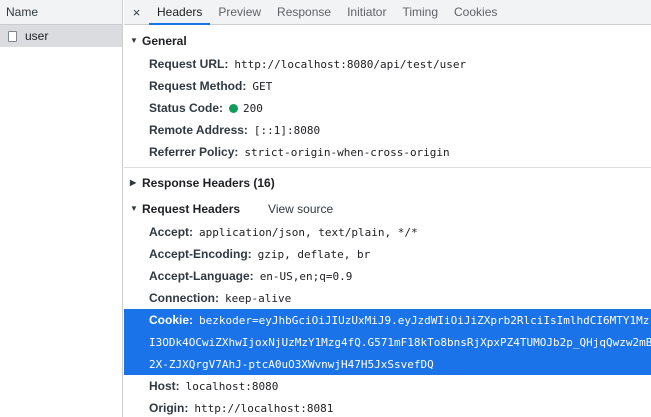  I want to click on header-key: Connection:, so click(184, 298).